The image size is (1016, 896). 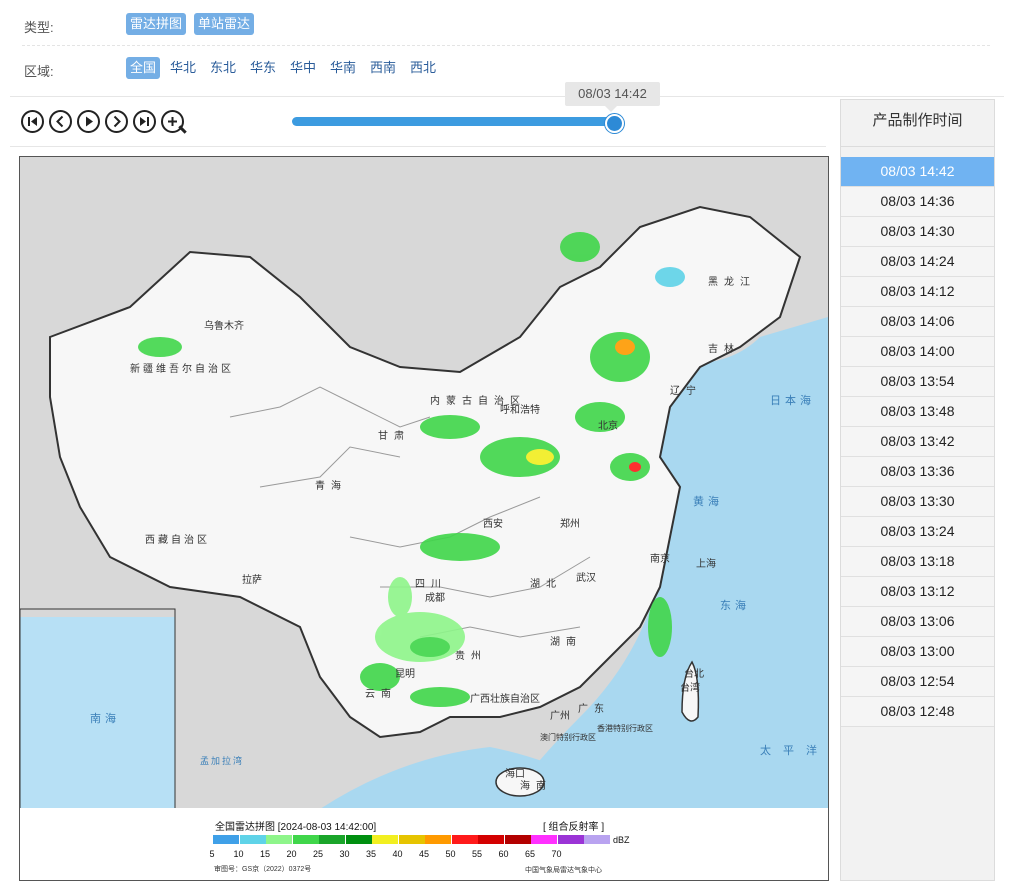 I want to click on previous-frame-button, so click(x=60, y=121).